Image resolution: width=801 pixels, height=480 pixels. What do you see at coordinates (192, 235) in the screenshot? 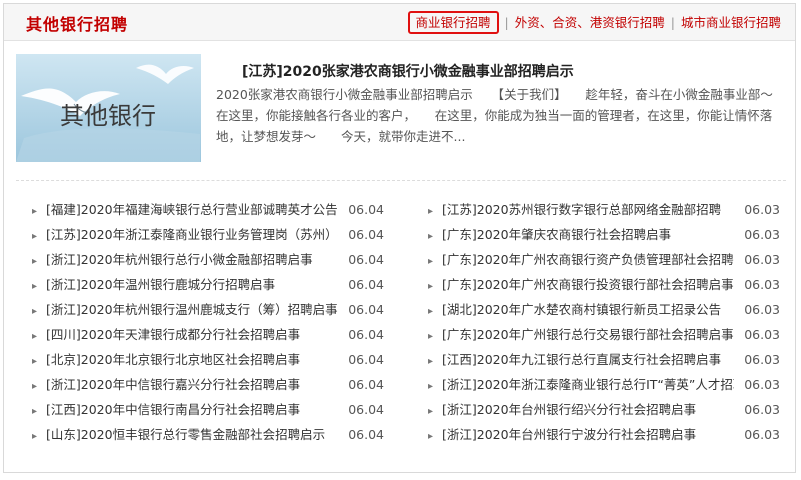
I see `news-link: [江苏]2020年浙江泰隆商业银行业务管理岗（苏州）招聘` at bounding box center [192, 235].